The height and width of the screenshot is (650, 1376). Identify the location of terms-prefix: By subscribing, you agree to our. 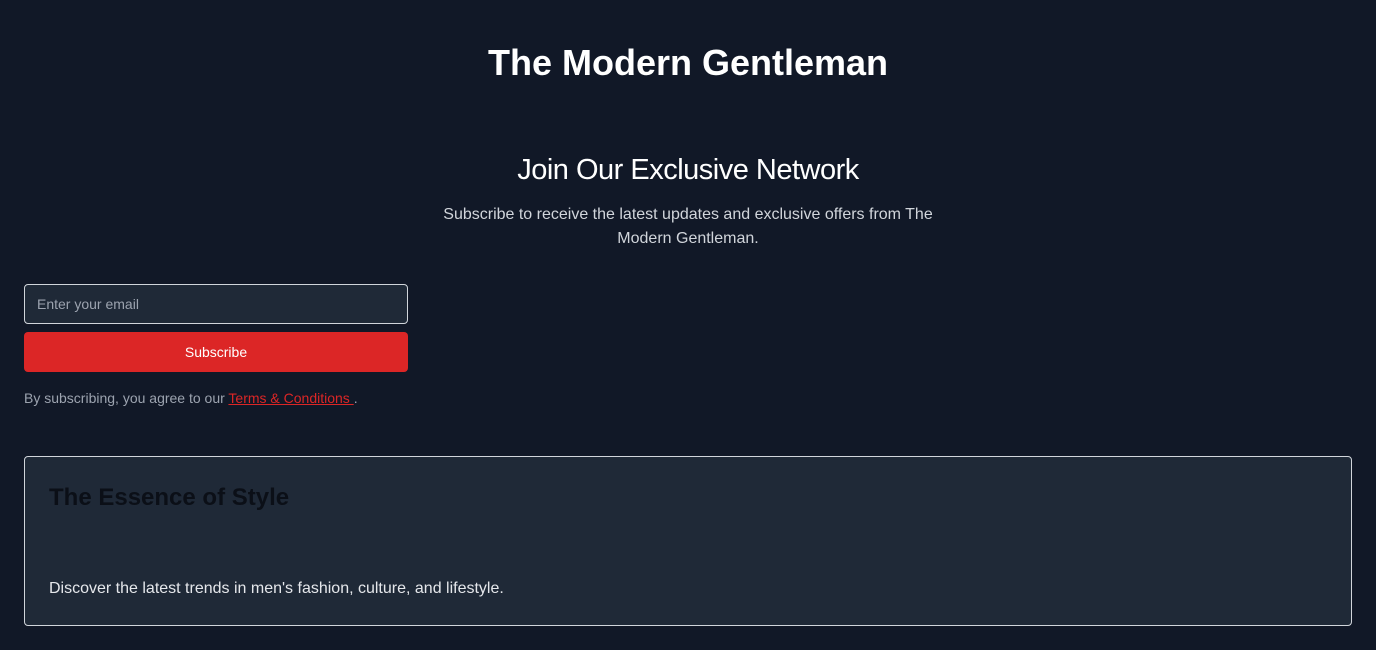
(126, 398).